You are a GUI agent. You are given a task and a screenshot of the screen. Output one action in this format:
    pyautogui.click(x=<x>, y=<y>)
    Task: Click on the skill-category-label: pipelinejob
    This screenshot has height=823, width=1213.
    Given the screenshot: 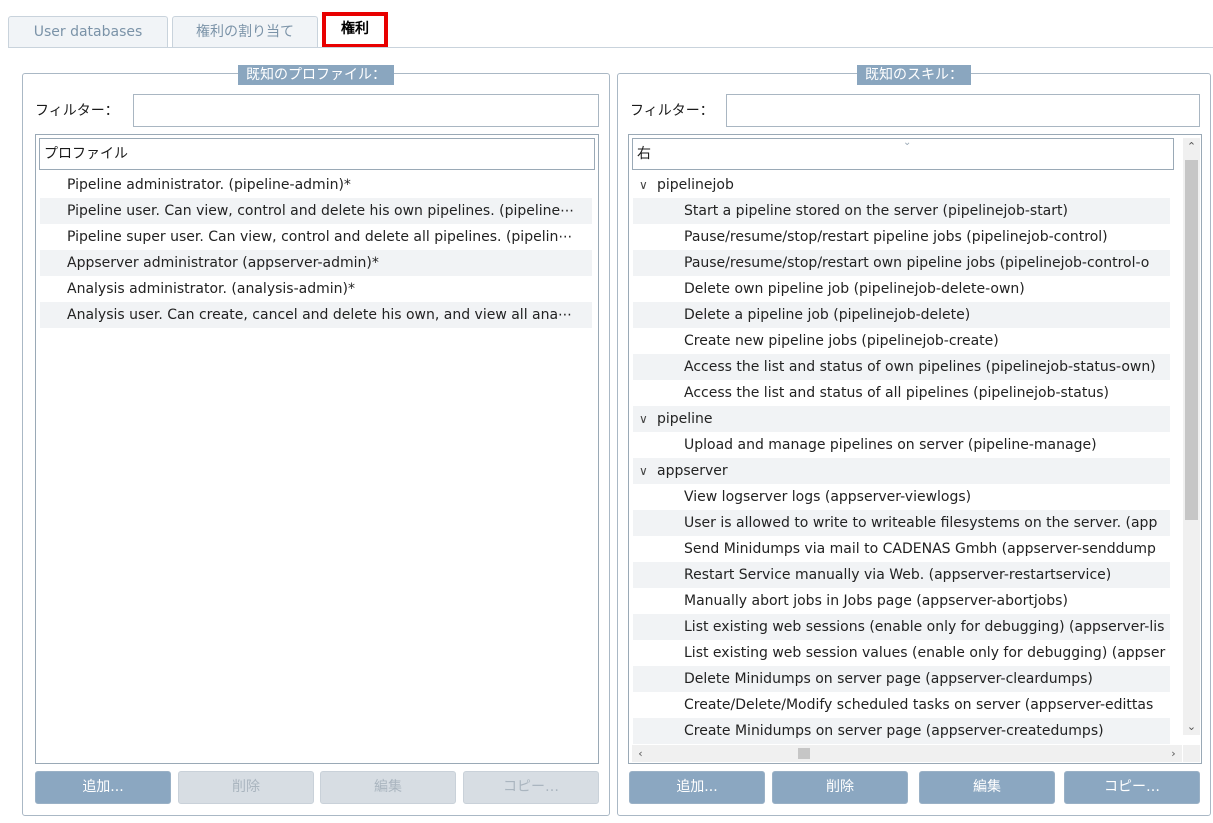 What is the action you would take?
    pyautogui.click(x=695, y=185)
    